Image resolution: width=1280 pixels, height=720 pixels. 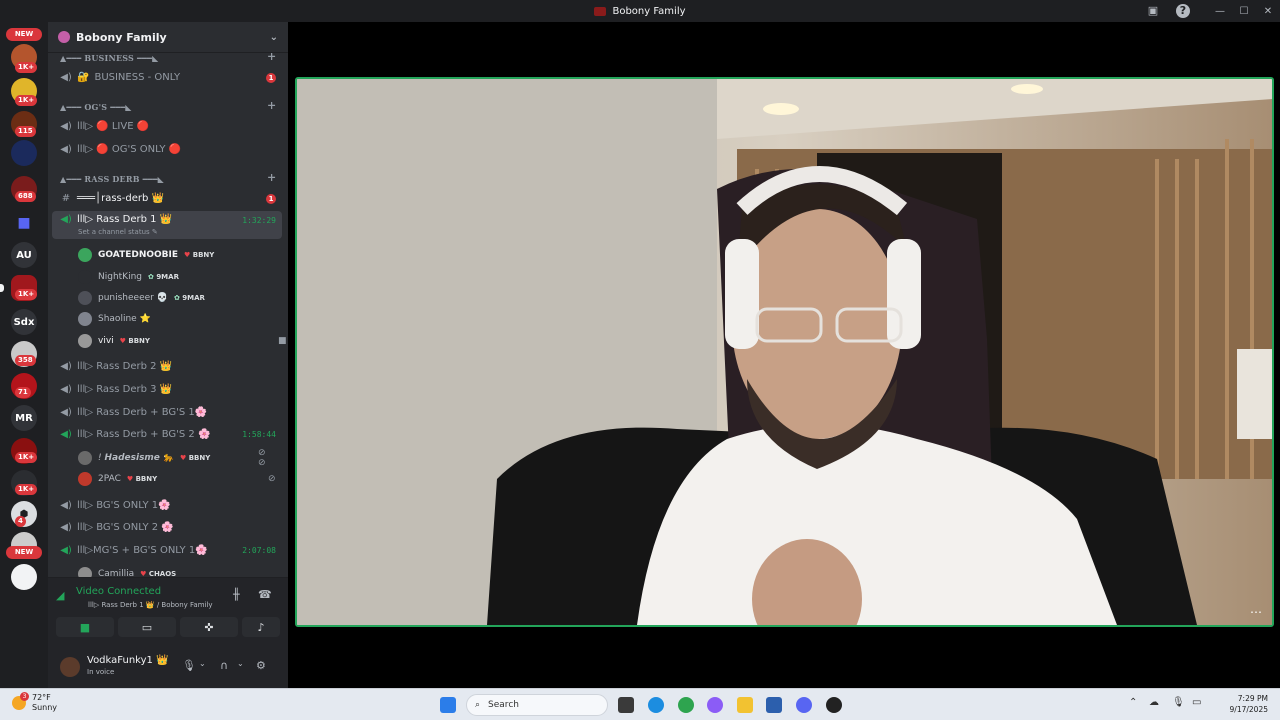 What do you see at coordinates (224, 665) in the screenshot?
I see `headphones-icon: ∩` at bounding box center [224, 665].